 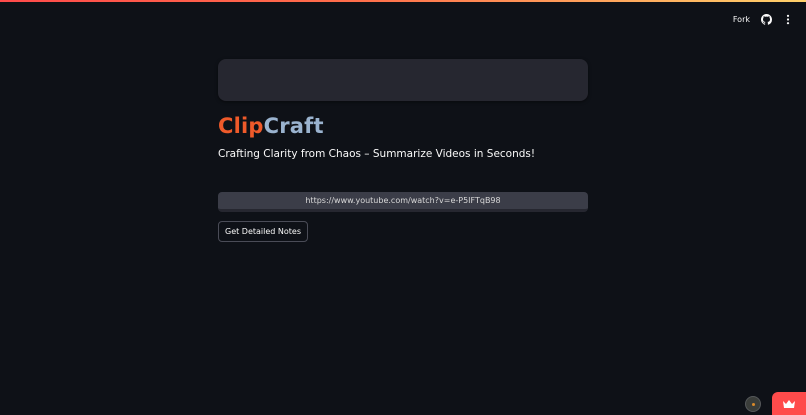 I want to click on get-detailed-notes-button: Get Detailed Notes, so click(x=263, y=231).